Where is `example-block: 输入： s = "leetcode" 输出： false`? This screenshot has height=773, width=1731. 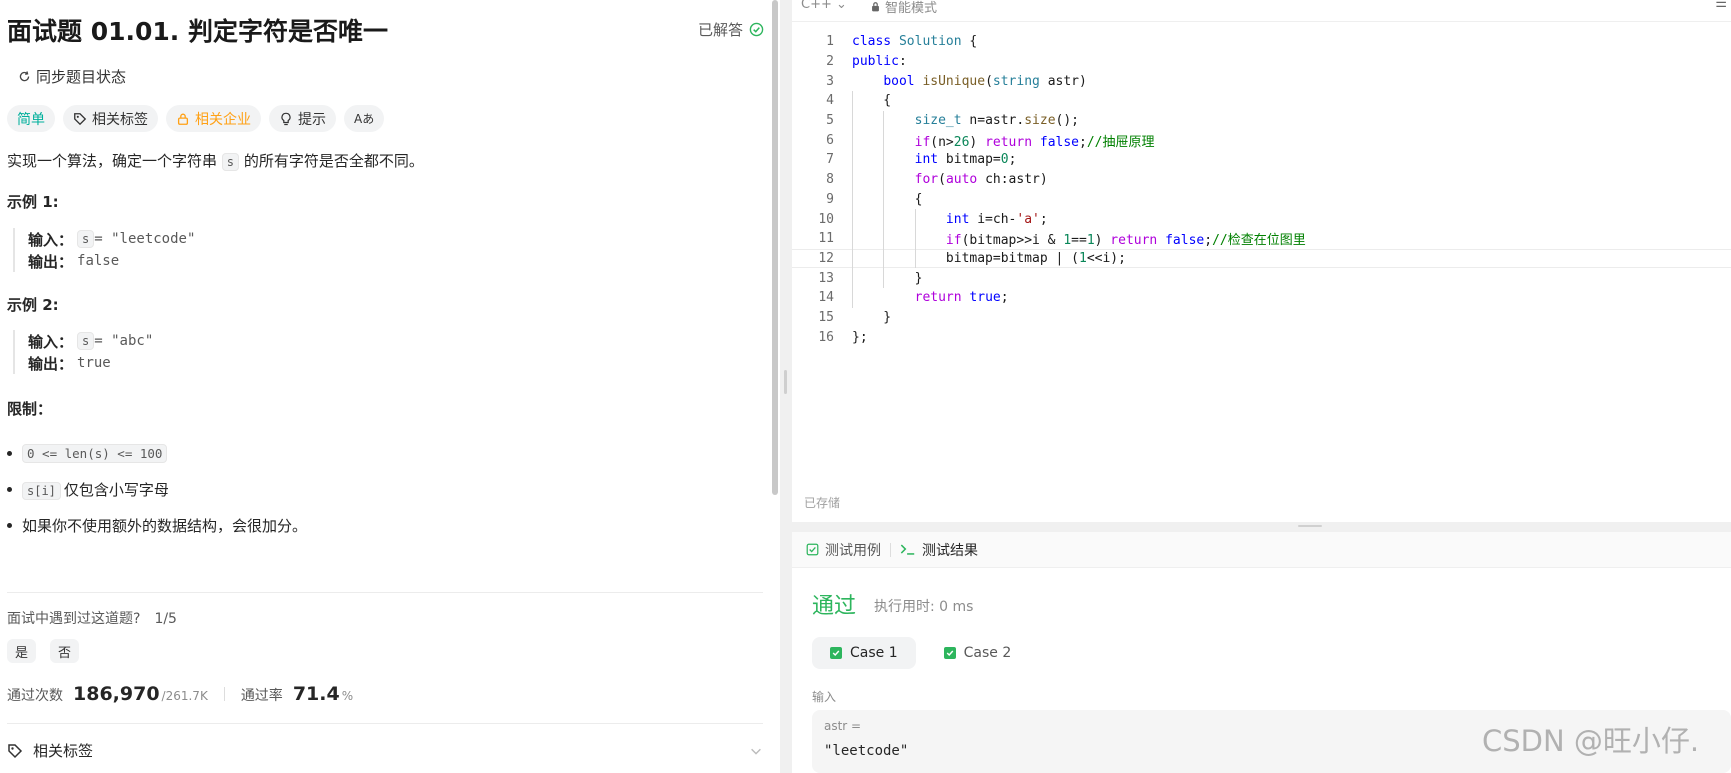
example-block: 输入： s = "leetcode" 输出： false is located at coordinates (104, 250).